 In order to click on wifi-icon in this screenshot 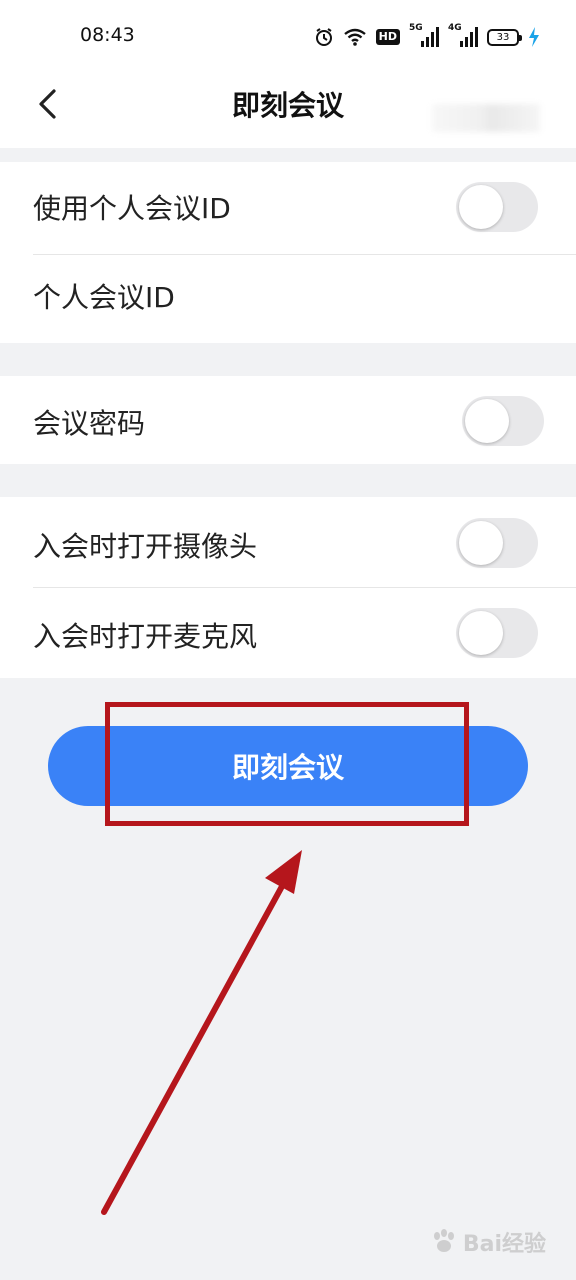, I will do `click(354, 37)`.